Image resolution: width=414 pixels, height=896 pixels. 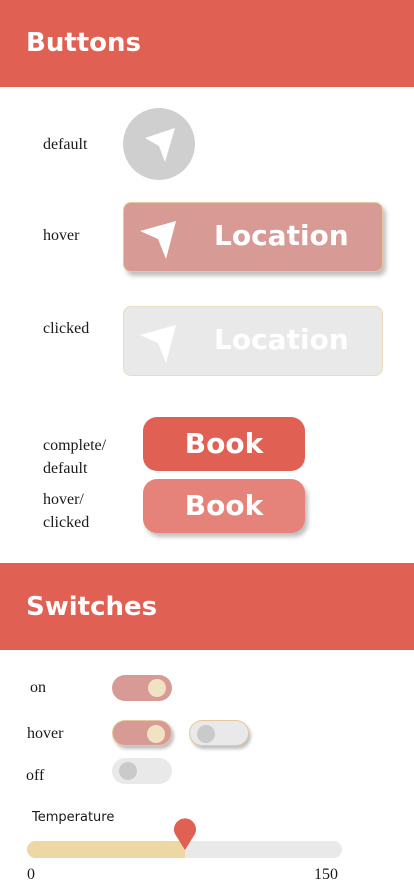 I want to click on state-label-hover-clicked-1: hover/, so click(x=63, y=499).